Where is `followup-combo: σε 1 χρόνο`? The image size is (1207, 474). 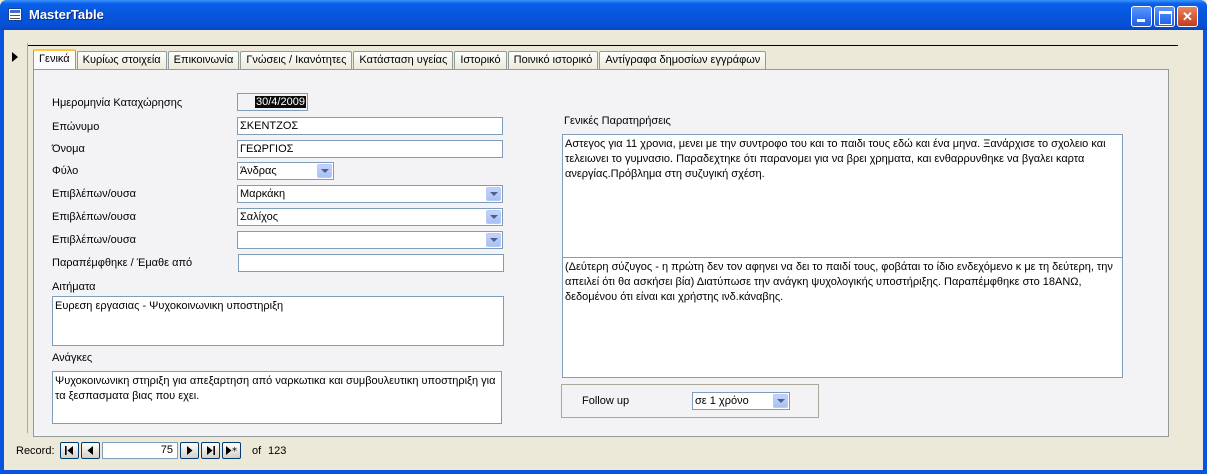
followup-combo: σε 1 χρόνο is located at coordinates (741, 401).